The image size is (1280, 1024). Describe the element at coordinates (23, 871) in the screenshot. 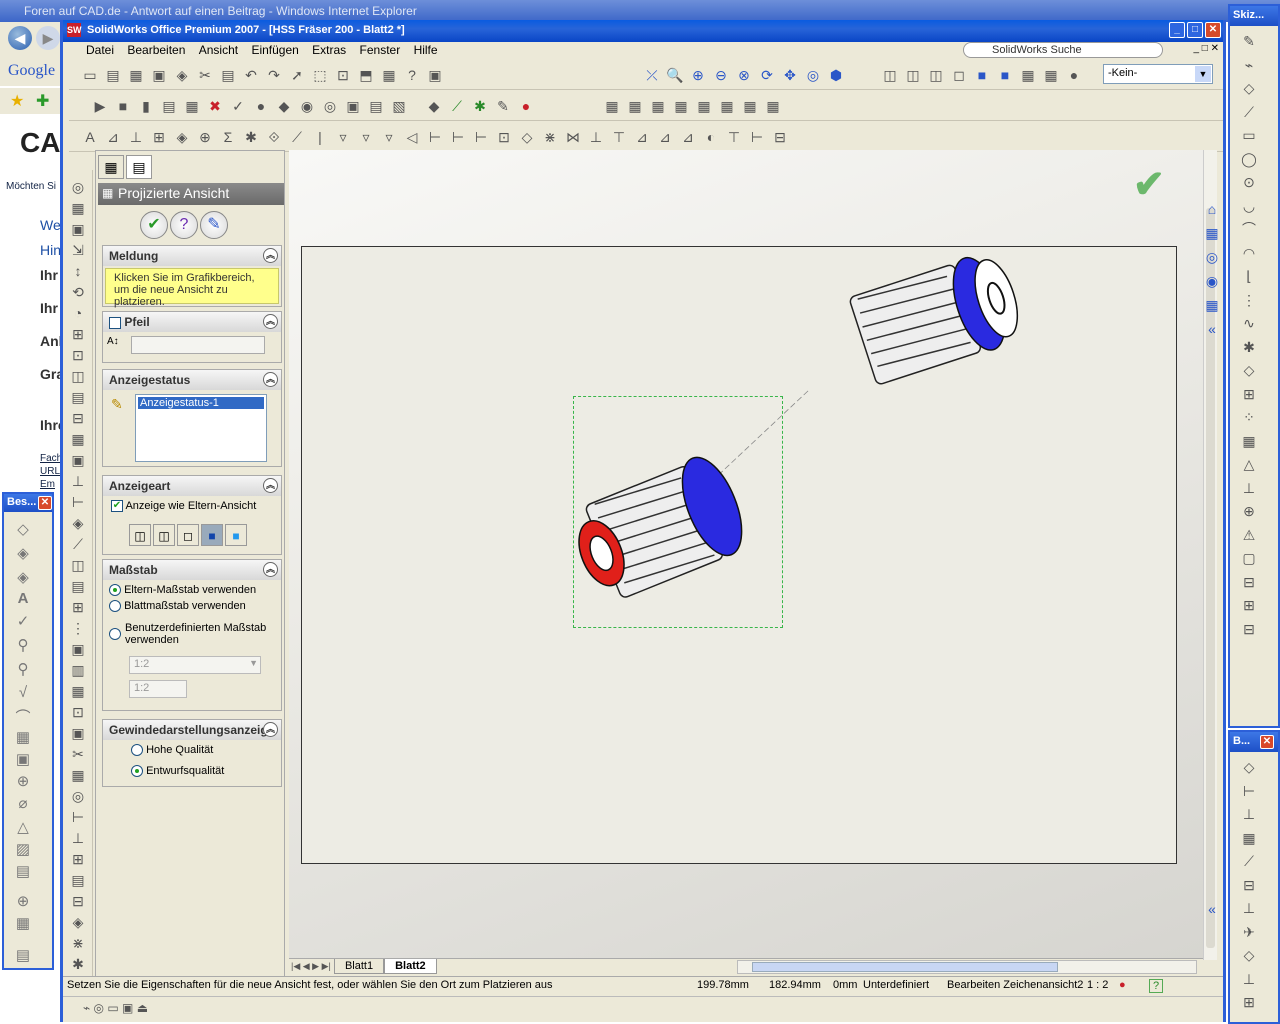

I see `block-icon: ▤` at that location.